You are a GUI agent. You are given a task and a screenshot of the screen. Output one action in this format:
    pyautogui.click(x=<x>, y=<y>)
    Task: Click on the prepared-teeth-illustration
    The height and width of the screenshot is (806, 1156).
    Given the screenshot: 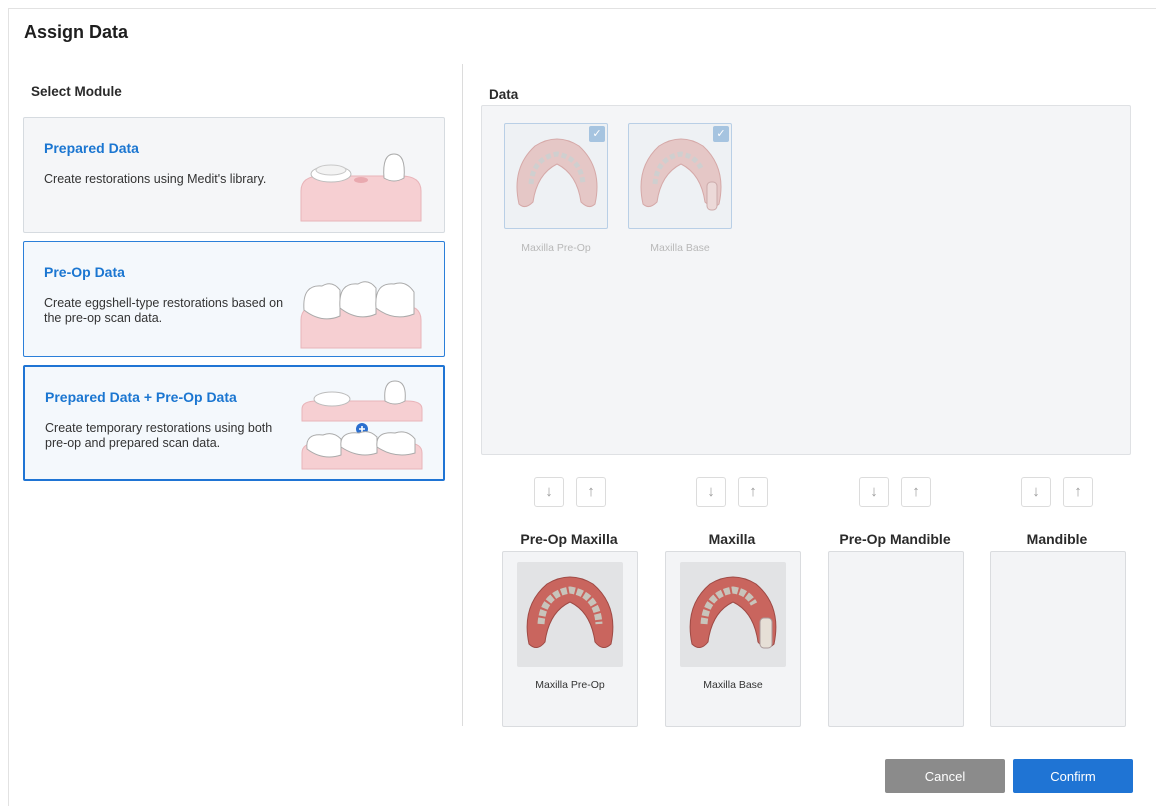 What is the action you would take?
    pyautogui.click(x=361, y=187)
    